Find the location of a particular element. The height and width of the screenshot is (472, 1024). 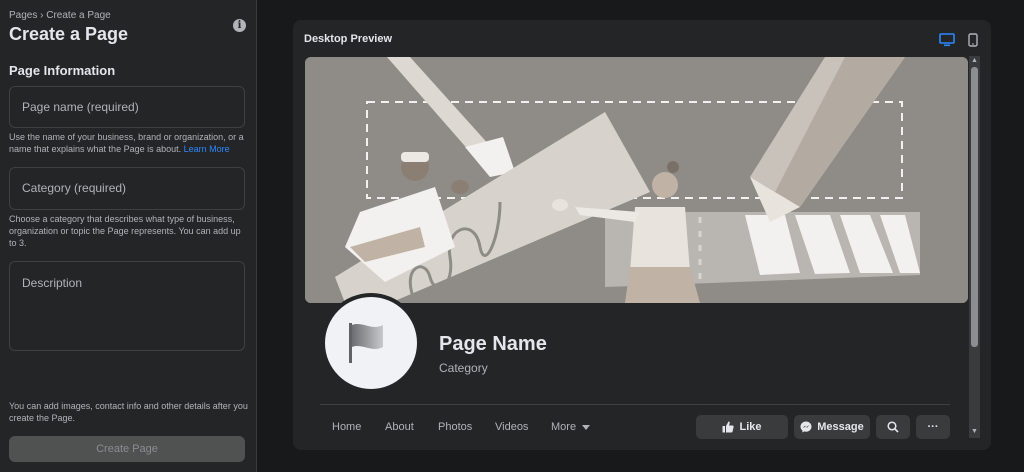

thumbs-up-icon is located at coordinates (728, 427).